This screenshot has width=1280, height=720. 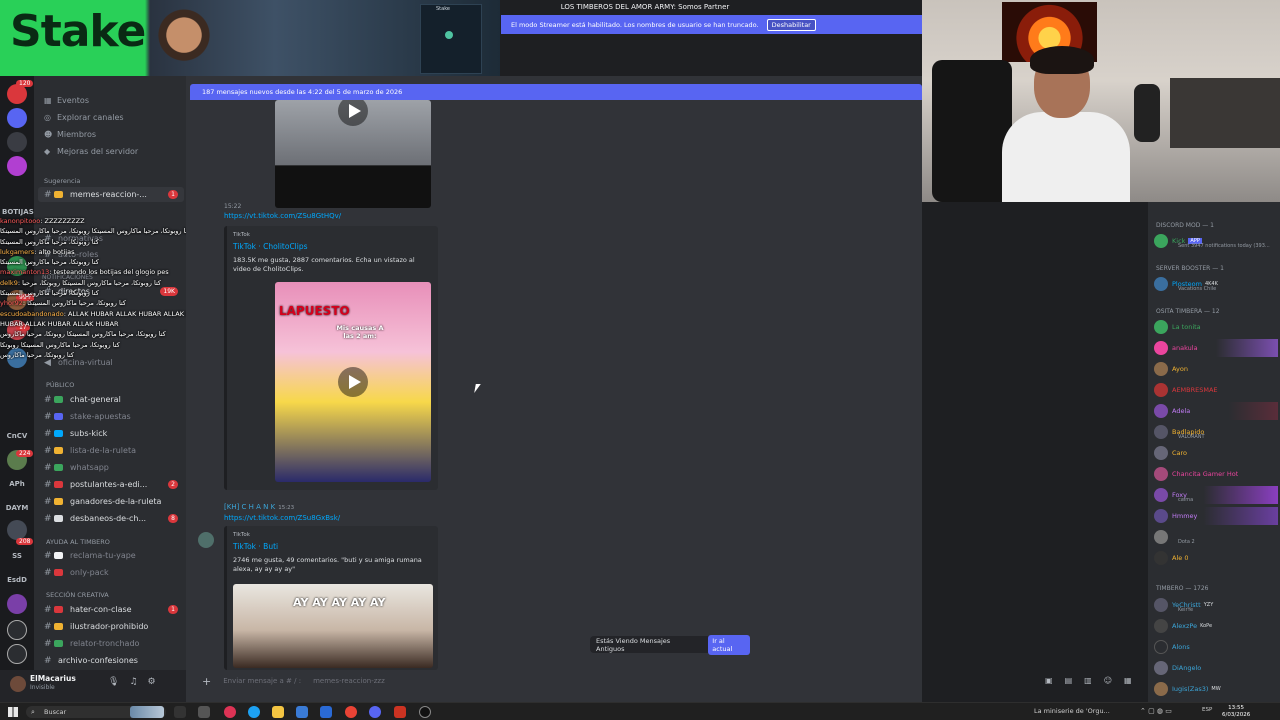 What do you see at coordinates (206, 681) in the screenshot?
I see `add-attachment-icon: +` at bounding box center [206, 681].